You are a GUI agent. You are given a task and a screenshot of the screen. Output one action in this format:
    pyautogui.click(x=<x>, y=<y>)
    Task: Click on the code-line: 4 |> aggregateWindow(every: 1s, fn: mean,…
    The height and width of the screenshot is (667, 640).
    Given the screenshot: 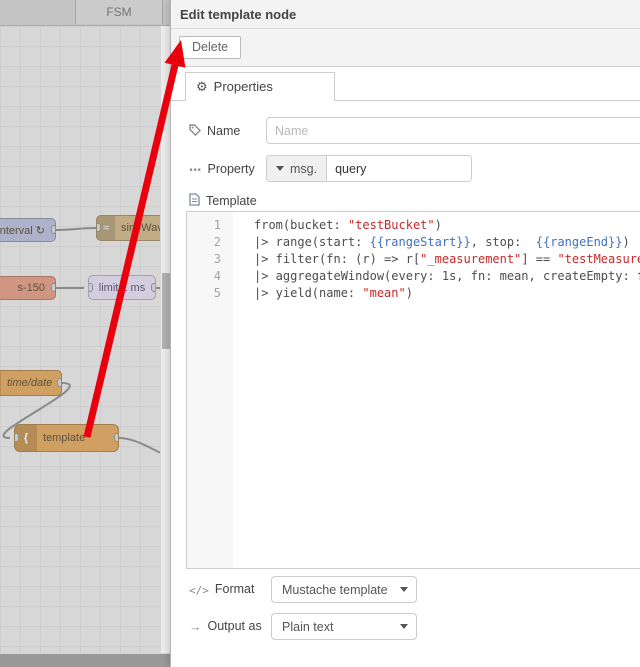 What is the action you would take?
    pyautogui.click(x=426, y=276)
    